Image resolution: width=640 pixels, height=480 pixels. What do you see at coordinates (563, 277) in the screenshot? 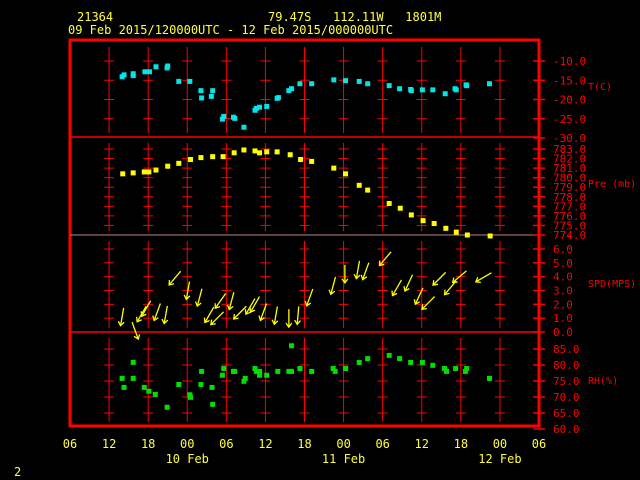
I see `y-tick-label: 4.0` at bounding box center [563, 277].